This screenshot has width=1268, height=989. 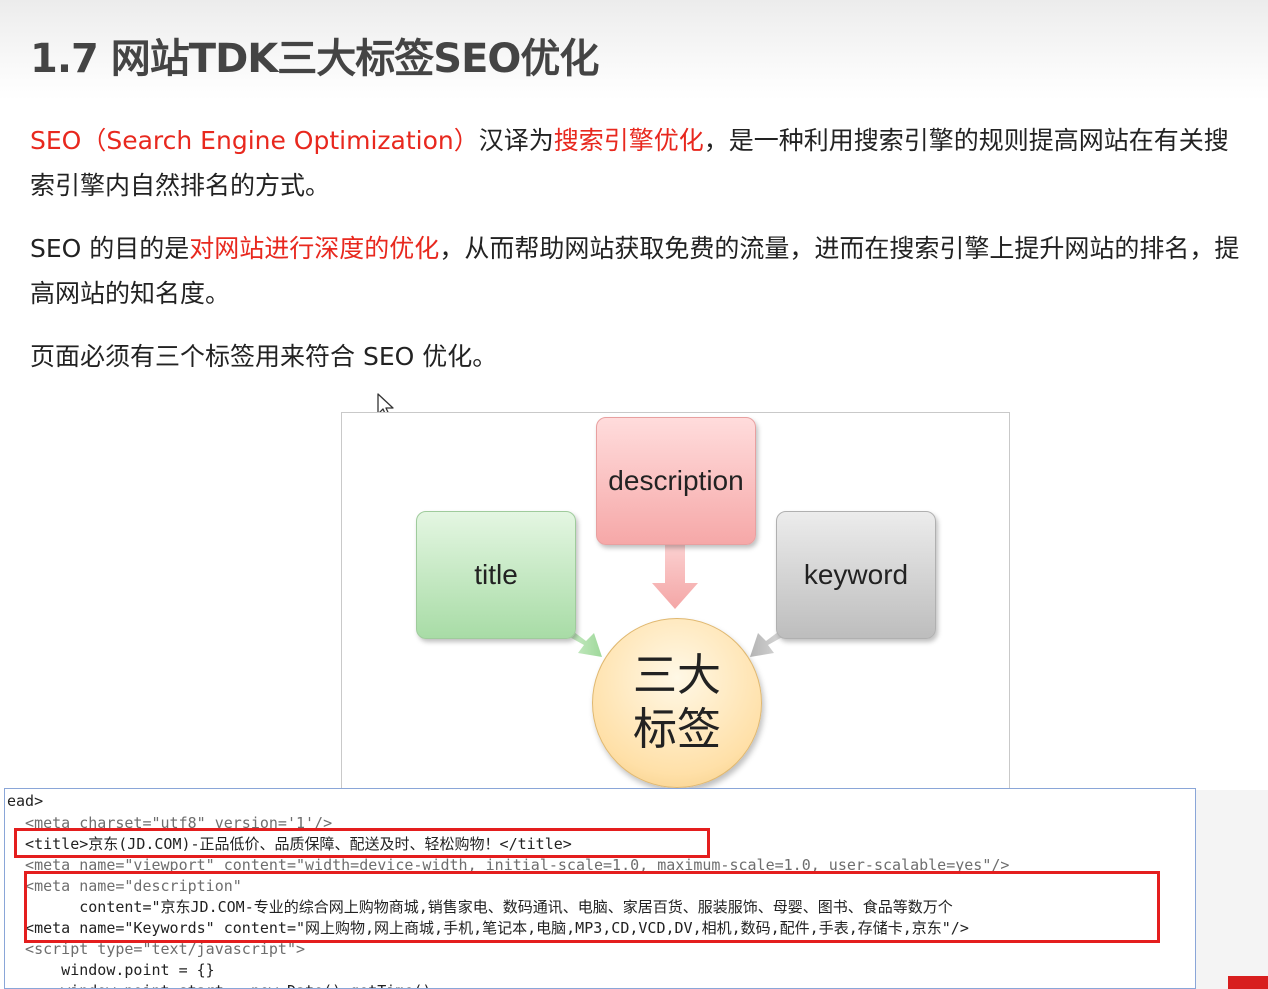 I want to click on code-line: ead>, so click(x=25, y=801).